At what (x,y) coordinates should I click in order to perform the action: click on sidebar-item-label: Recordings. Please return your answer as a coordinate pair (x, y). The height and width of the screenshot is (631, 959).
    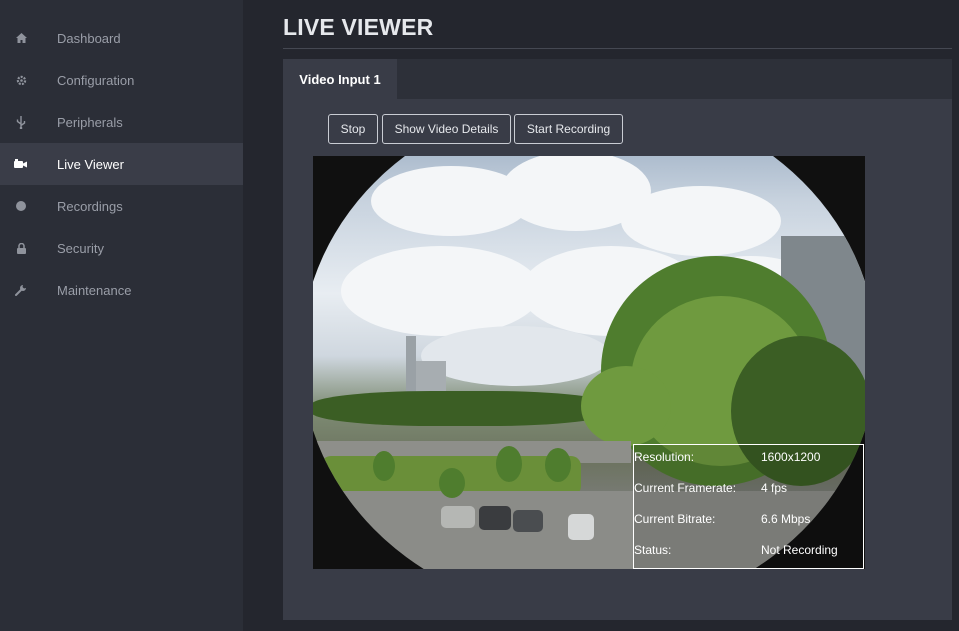
    Looking at the image, I should click on (90, 206).